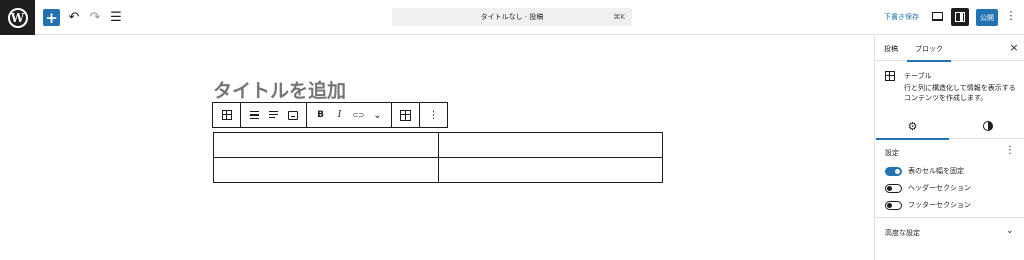 Image resolution: width=1024 pixels, height=260 pixels. Describe the element at coordinates (279, 89) in the screenshot. I see `post-title-input: タイトルを追加` at that location.